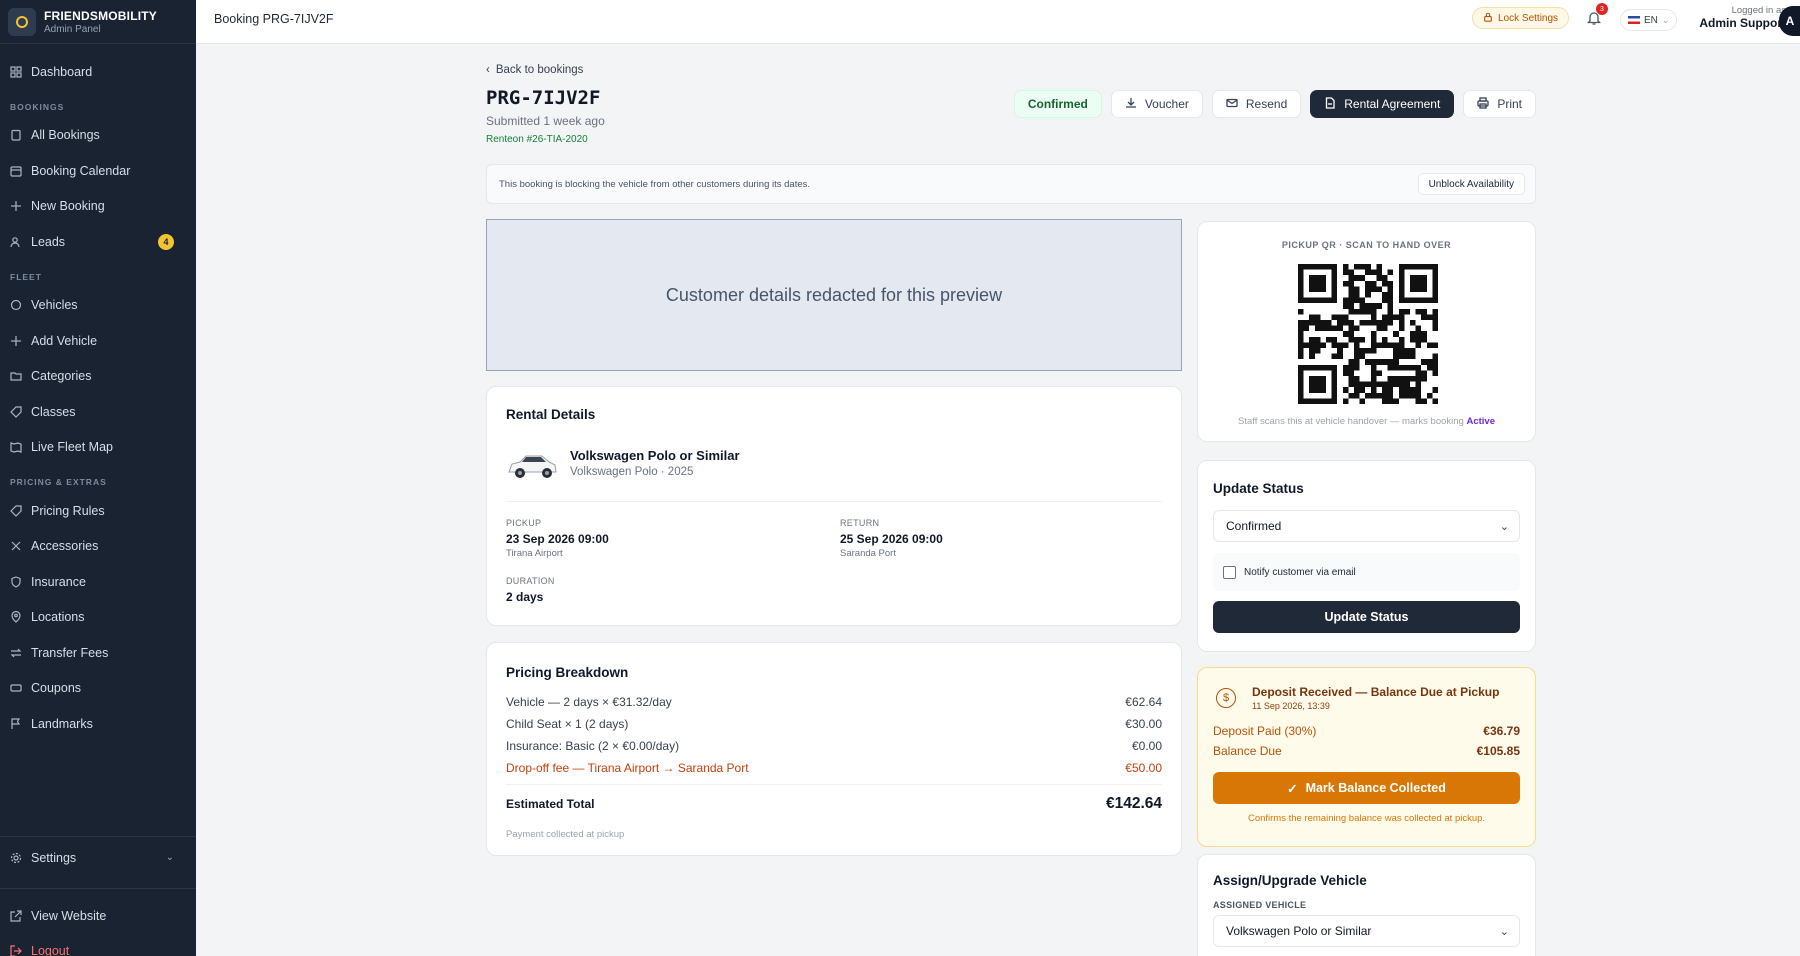 The width and height of the screenshot is (1800, 956). What do you see at coordinates (534, 553) in the screenshot?
I see `pickup-location: Tirana Airport` at bounding box center [534, 553].